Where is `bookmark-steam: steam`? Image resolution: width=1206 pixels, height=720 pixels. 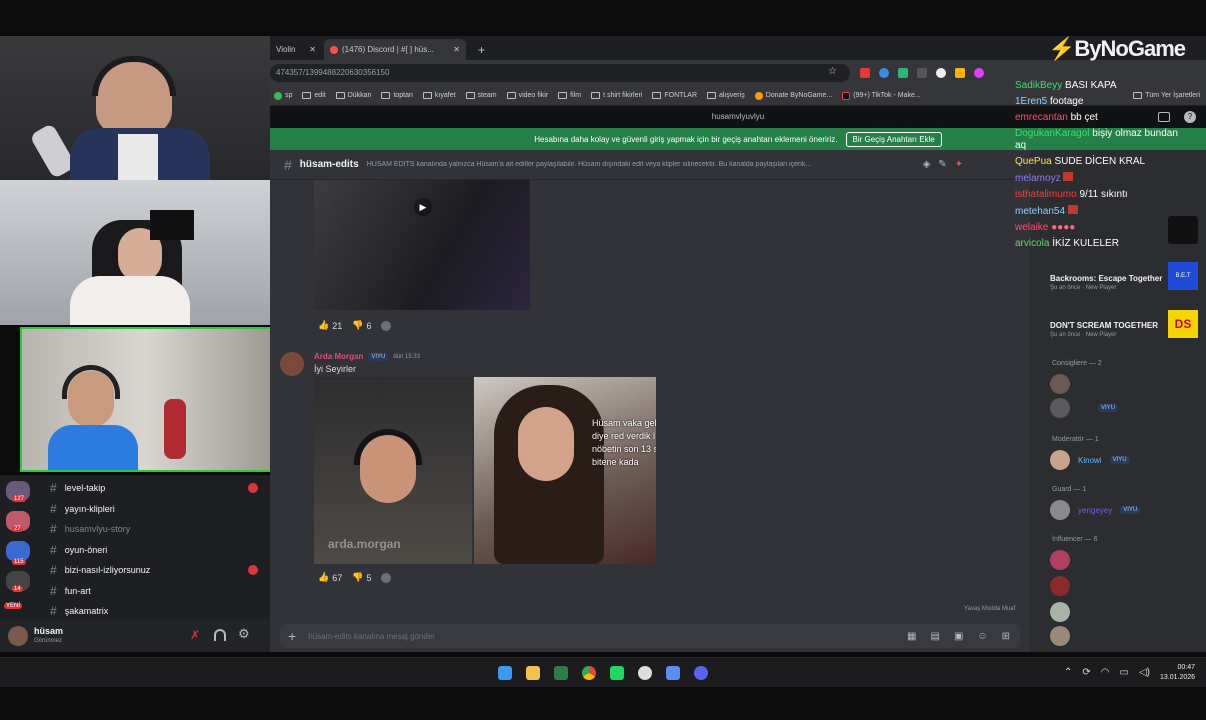
bookmark-steam: steam is located at coordinates (481, 95).